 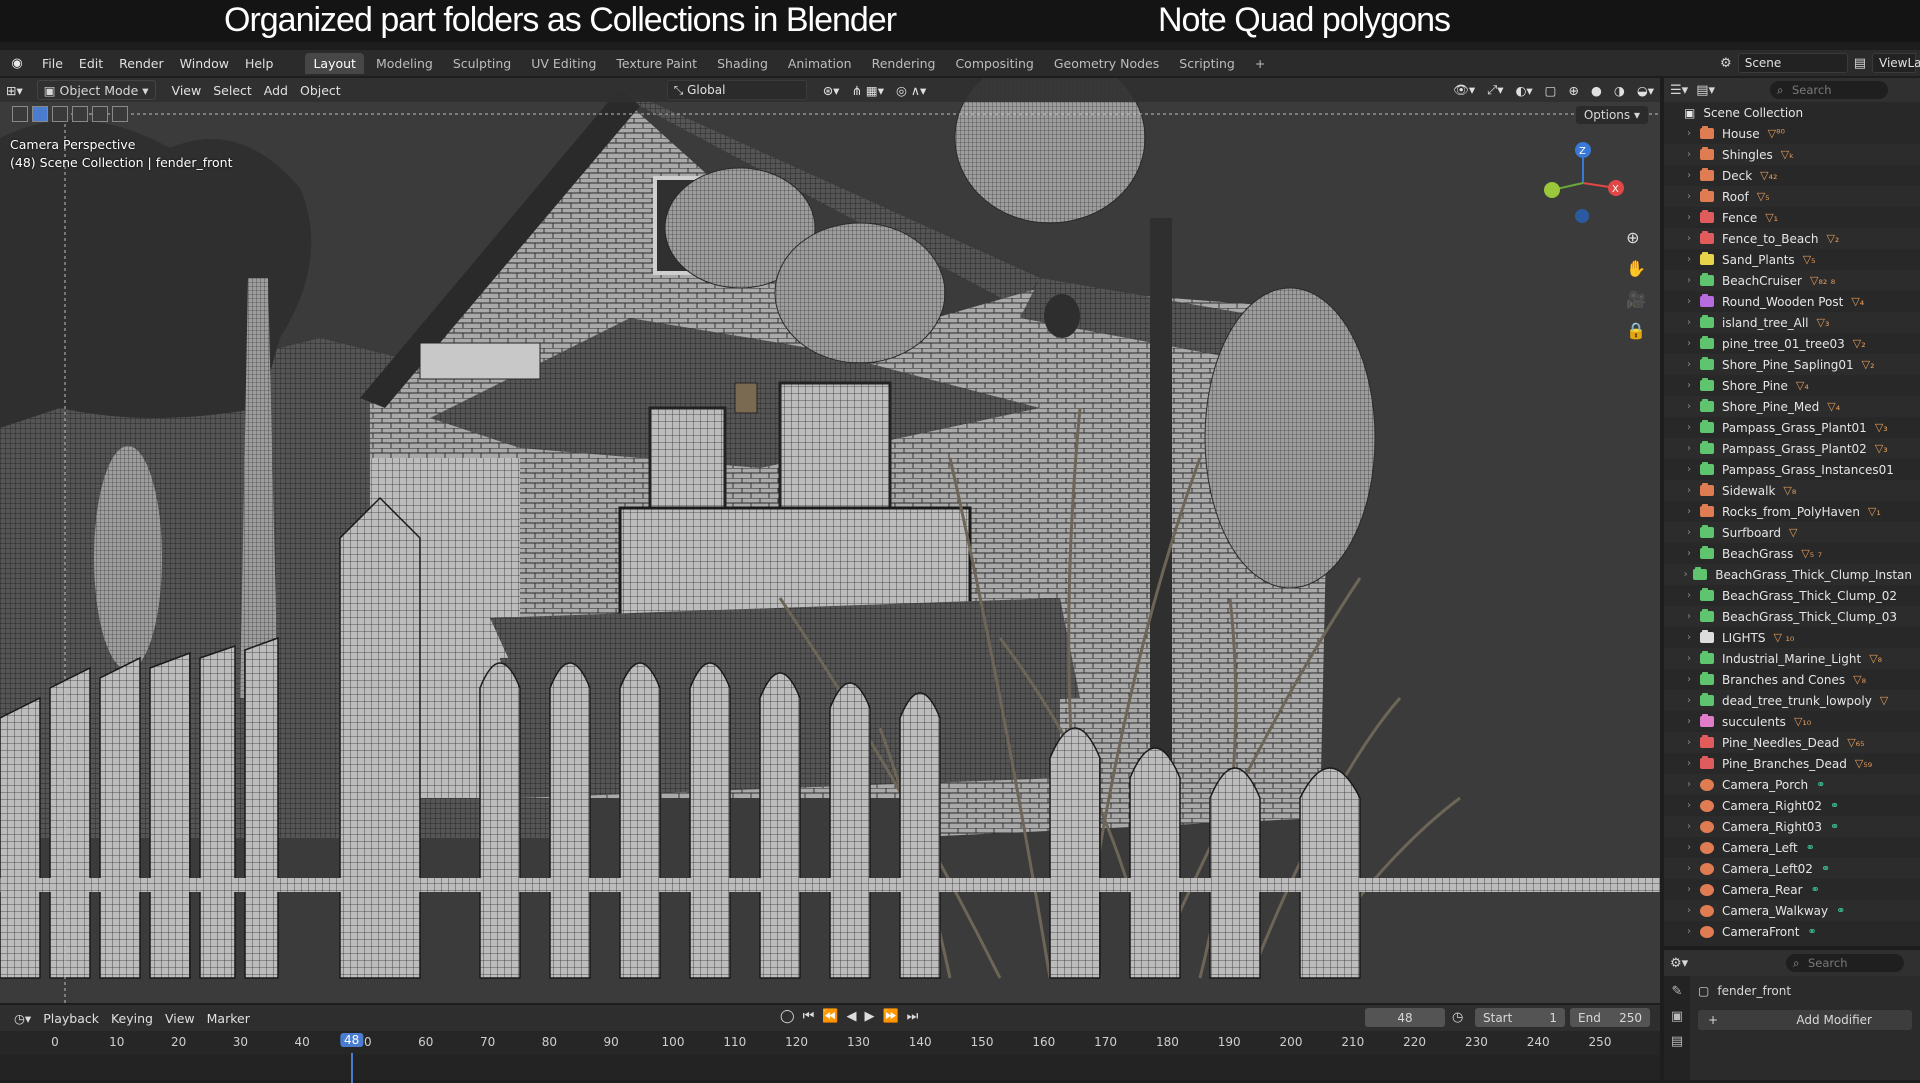 I want to click on select-extend-icon, so click(x=60, y=114).